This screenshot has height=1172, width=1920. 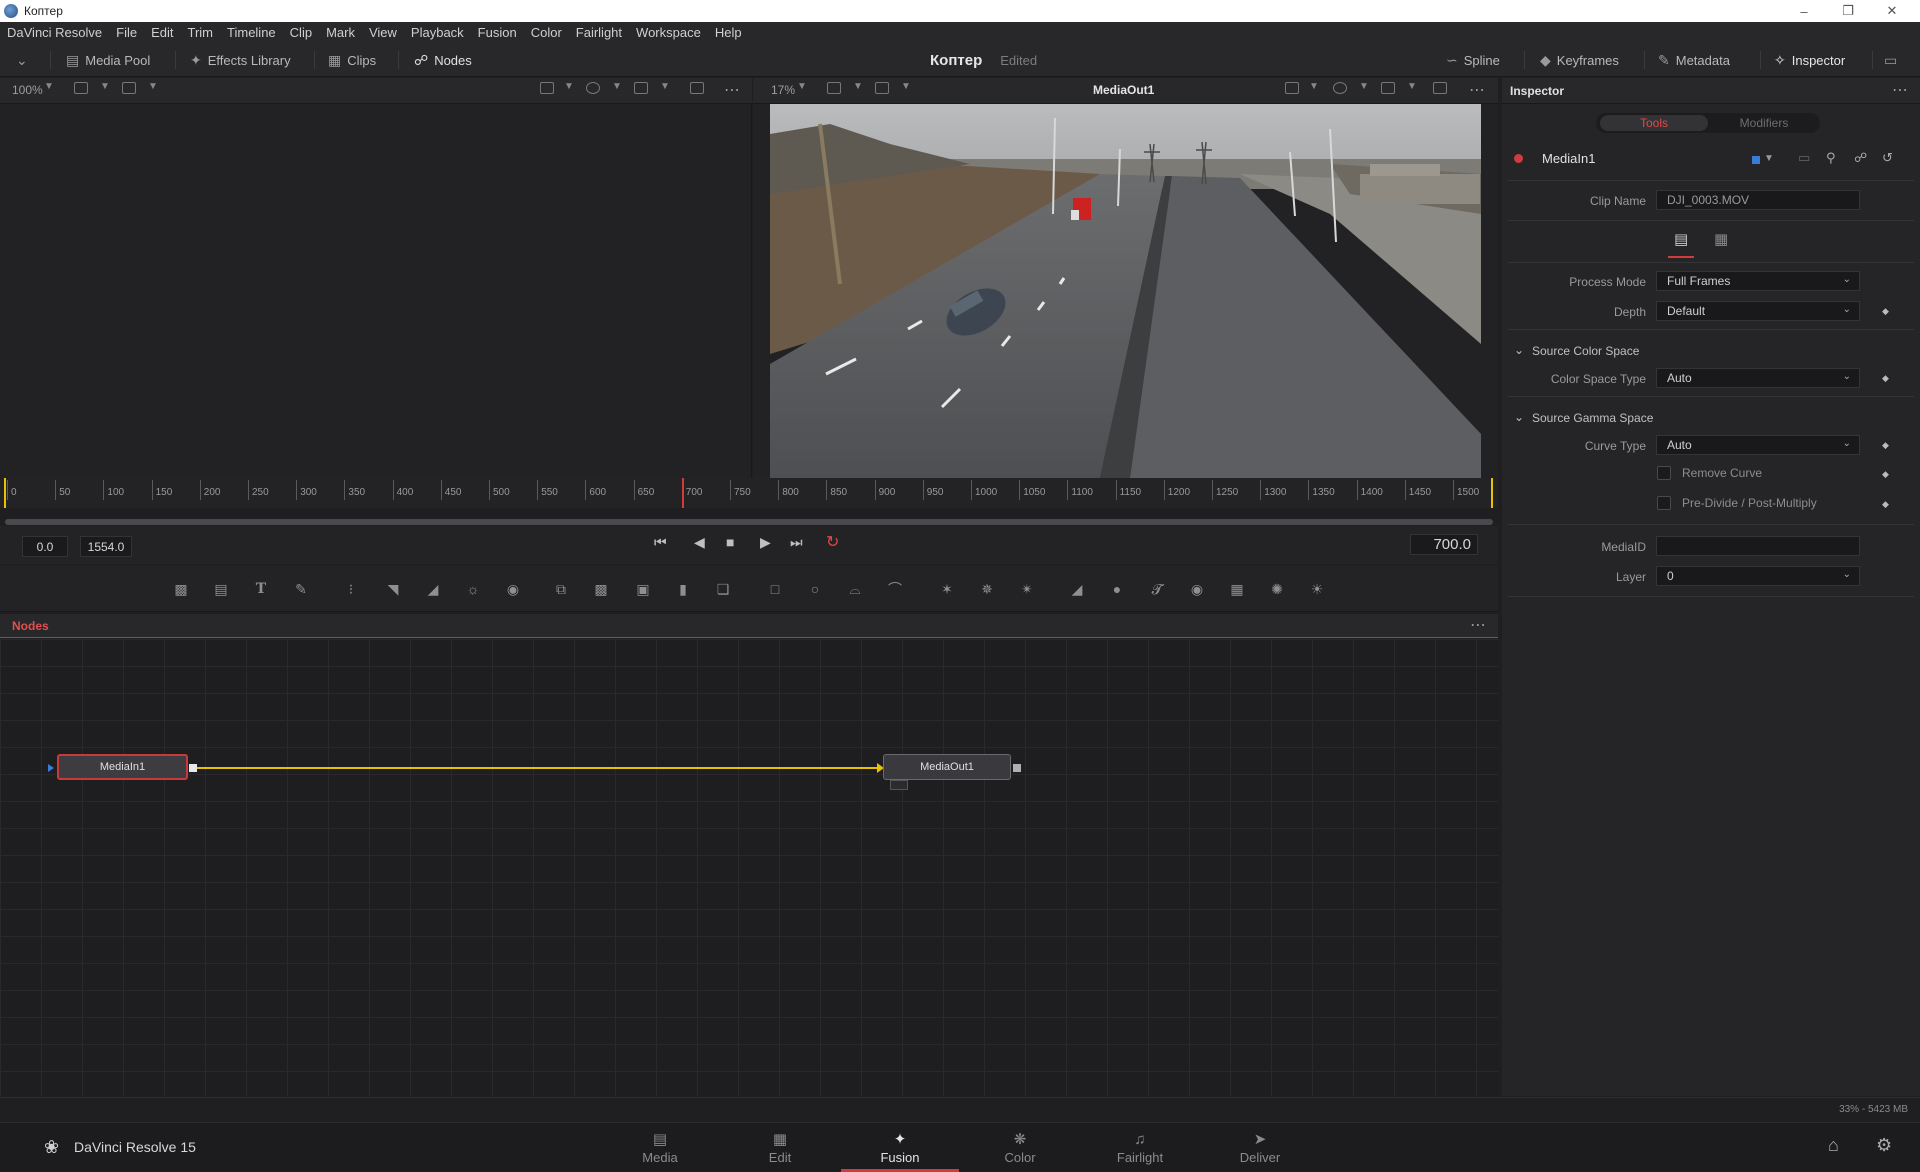 What do you see at coordinates (1848, 11) in the screenshot?
I see `maximize-icon: ❐` at bounding box center [1848, 11].